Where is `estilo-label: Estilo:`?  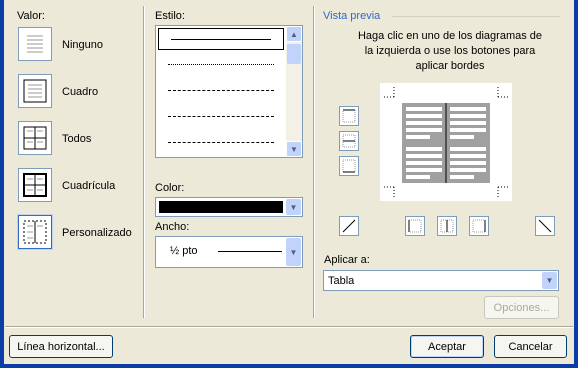
estilo-label: Estilo: is located at coordinates (170, 16).